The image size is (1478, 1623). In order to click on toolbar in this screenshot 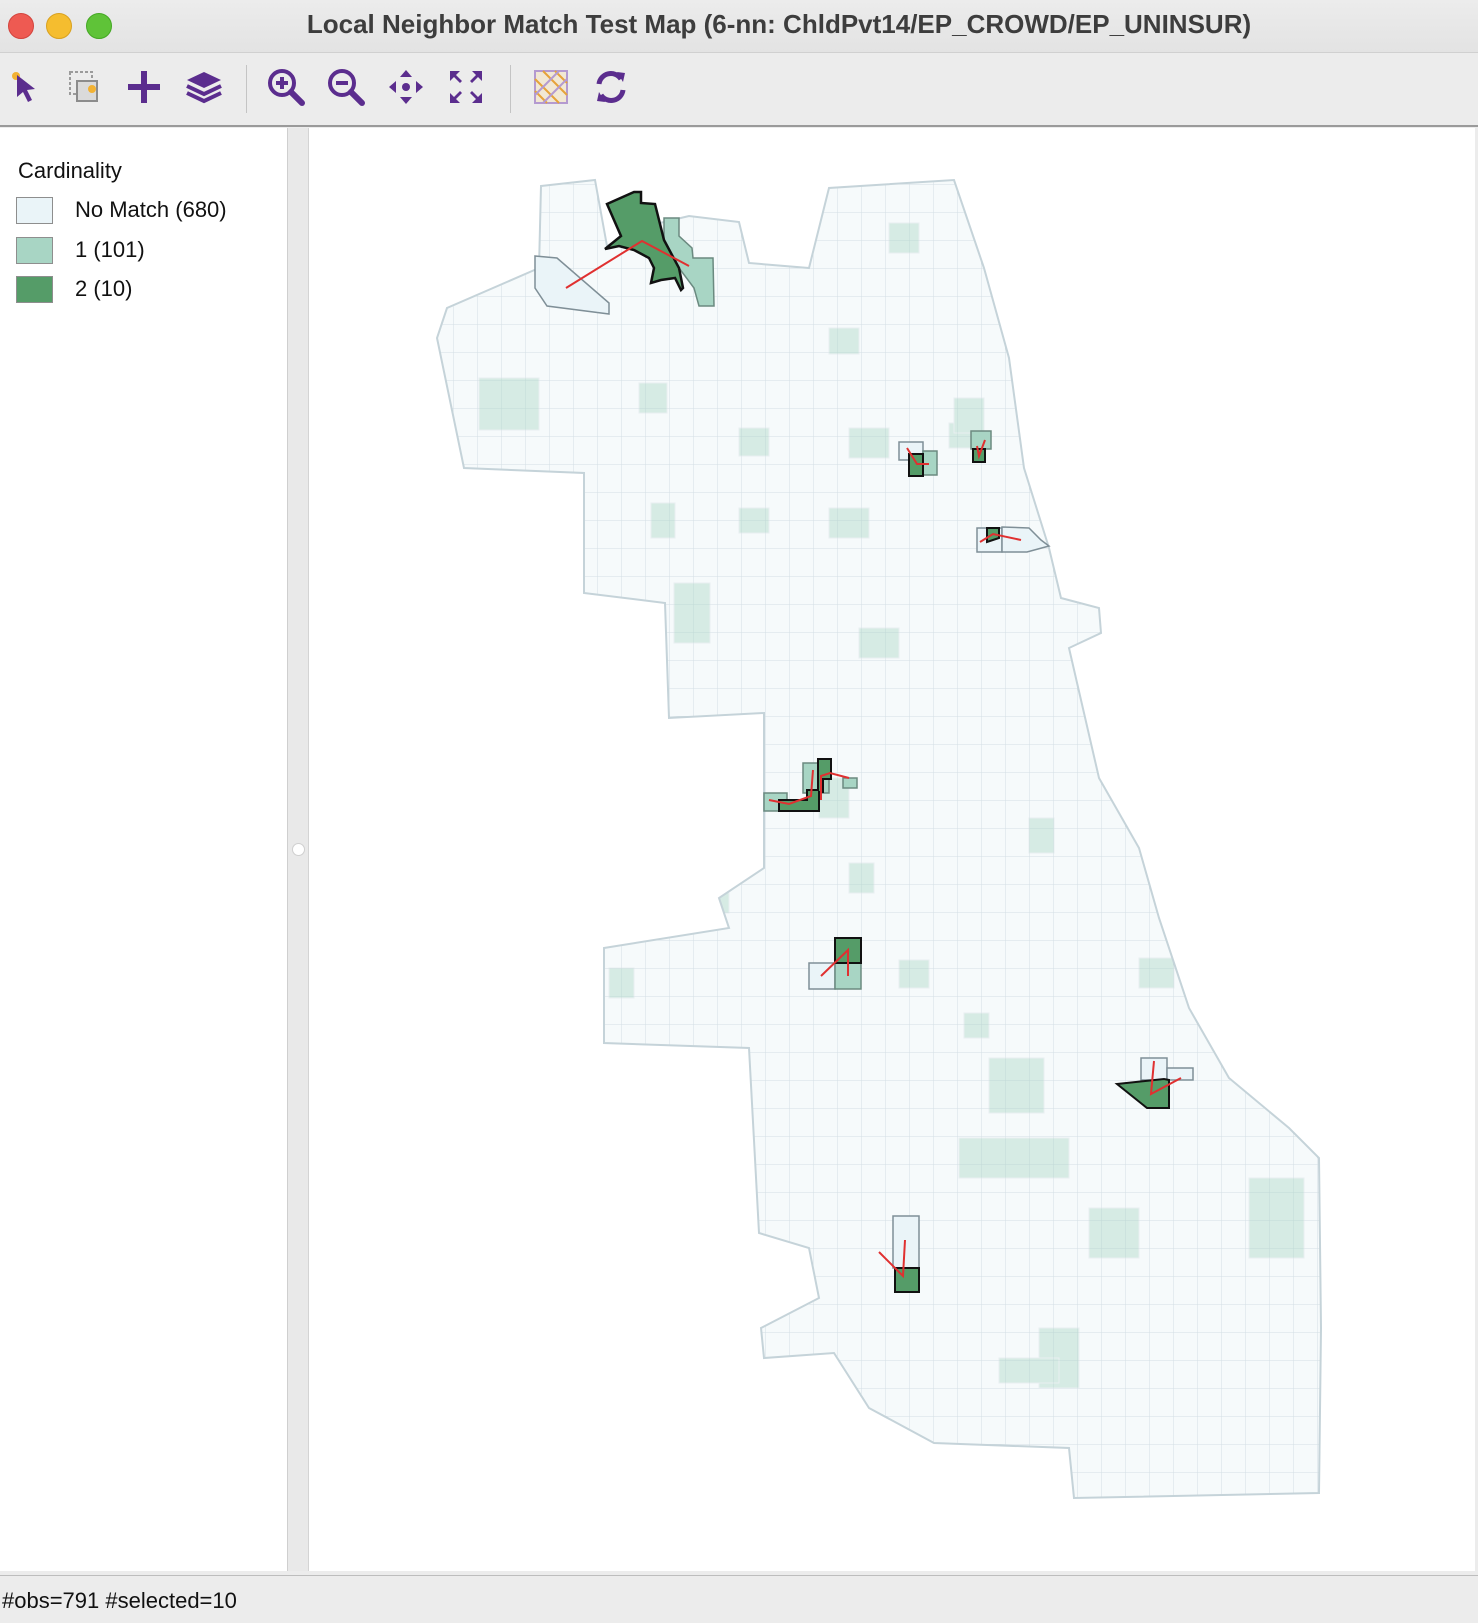, I will do `click(739, 90)`.